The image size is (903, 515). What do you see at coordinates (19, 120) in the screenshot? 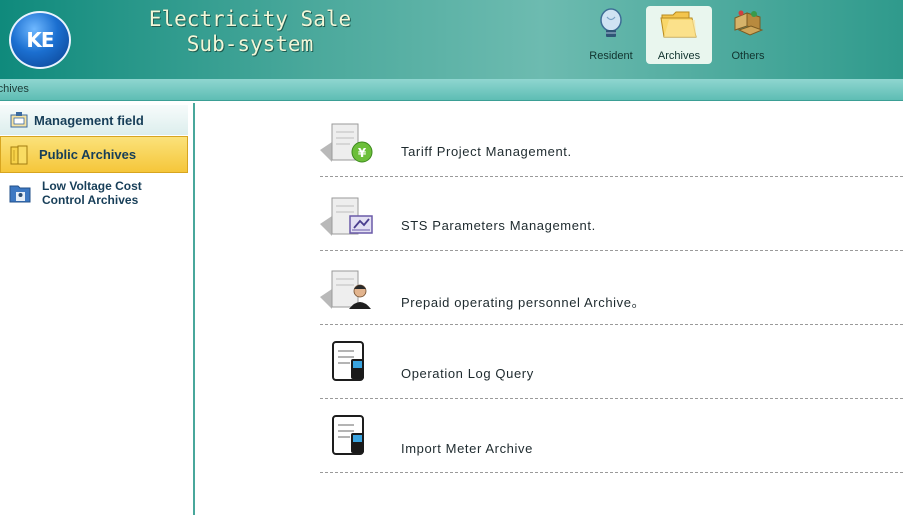
I see `management-field-icon` at bounding box center [19, 120].